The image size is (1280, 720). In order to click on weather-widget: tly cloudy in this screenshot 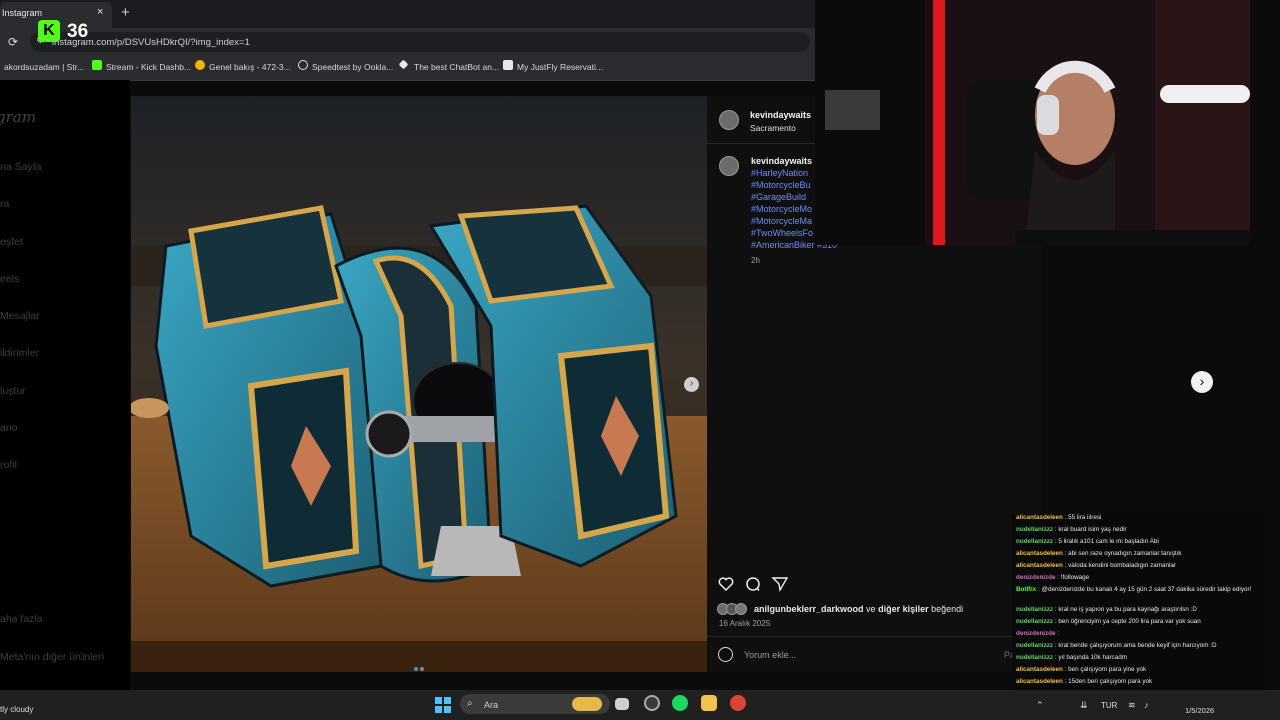, I will do `click(16, 709)`.